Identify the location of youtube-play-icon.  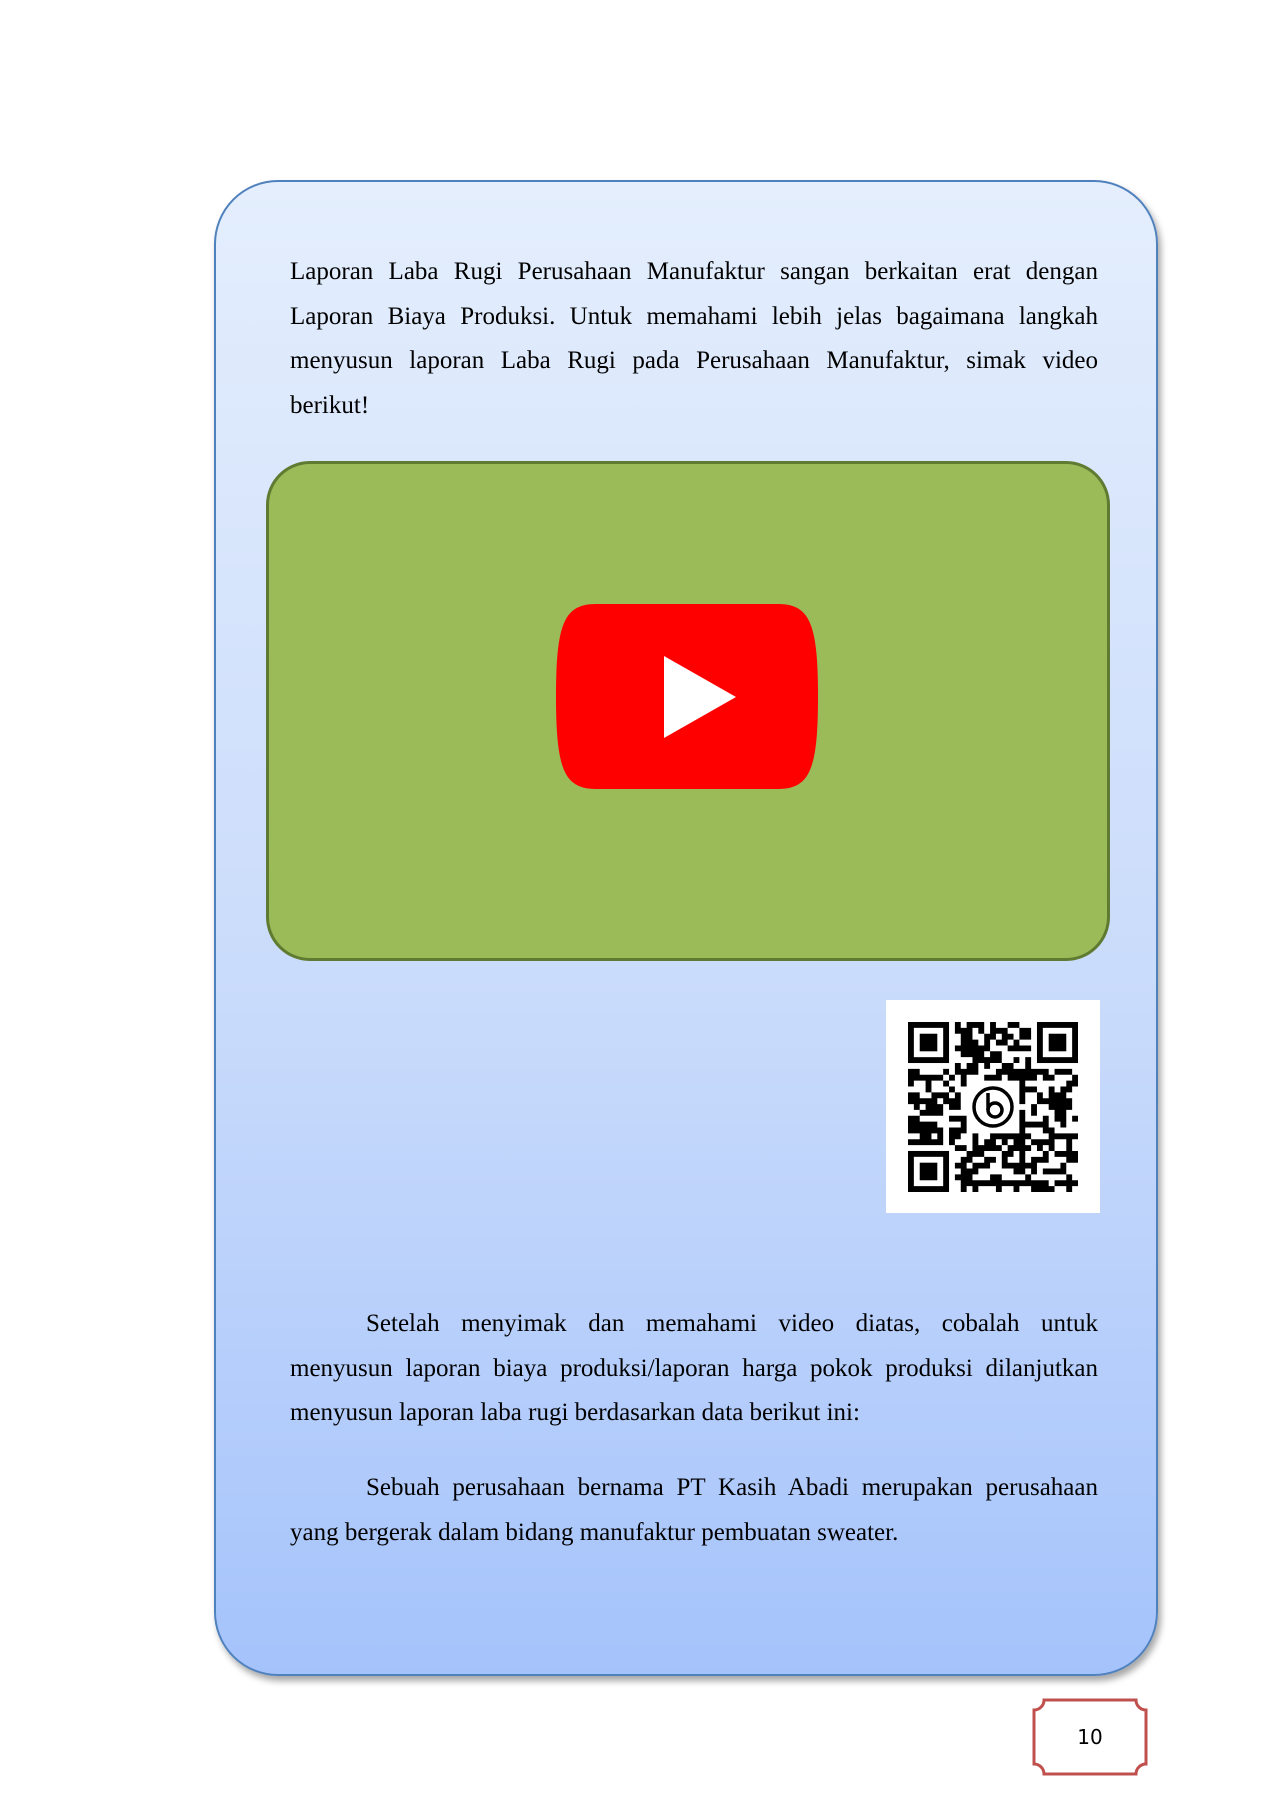
(687, 696).